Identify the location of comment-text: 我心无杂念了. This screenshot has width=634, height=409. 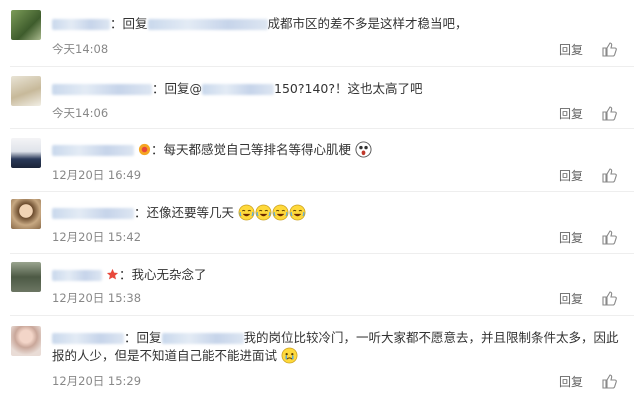
(169, 274).